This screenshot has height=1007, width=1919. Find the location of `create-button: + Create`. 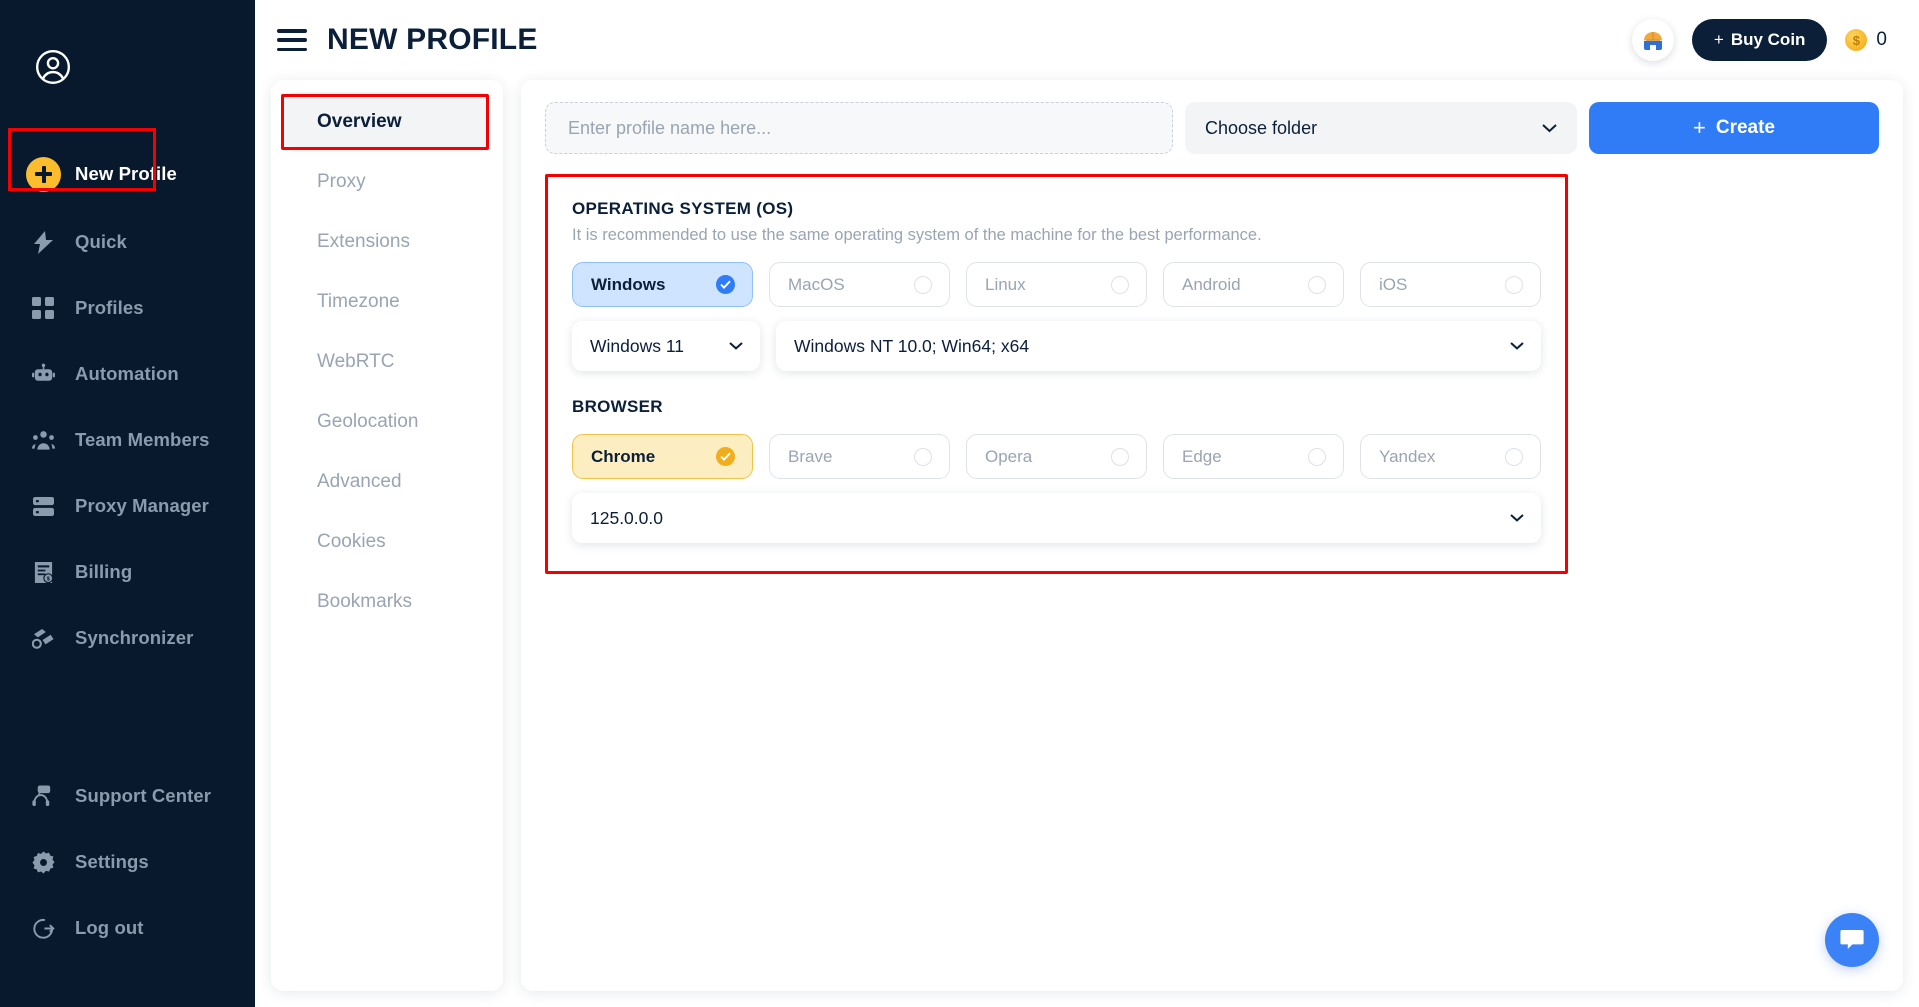

create-button: + Create is located at coordinates (1734, 128).